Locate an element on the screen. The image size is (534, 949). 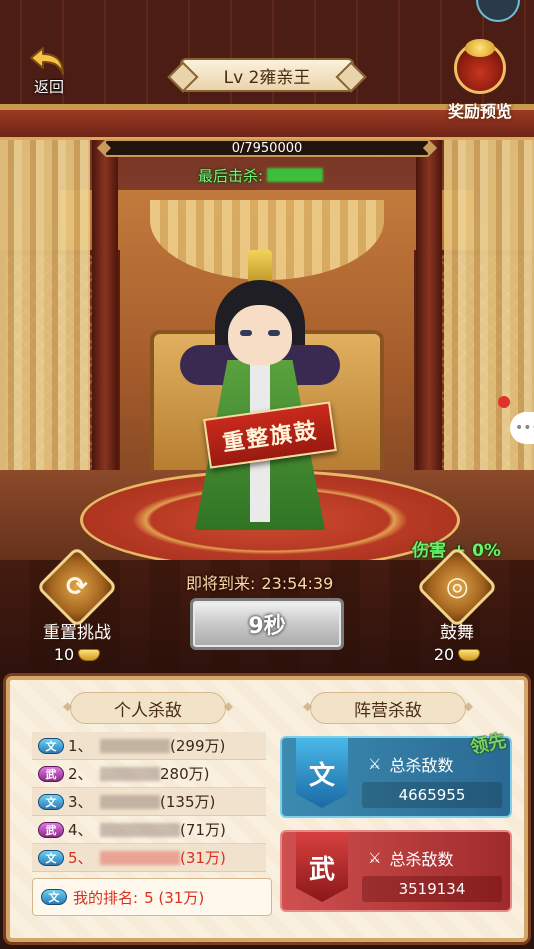
tab-personal-kills: 个人杀敌 is located at coordinates (148, 708).